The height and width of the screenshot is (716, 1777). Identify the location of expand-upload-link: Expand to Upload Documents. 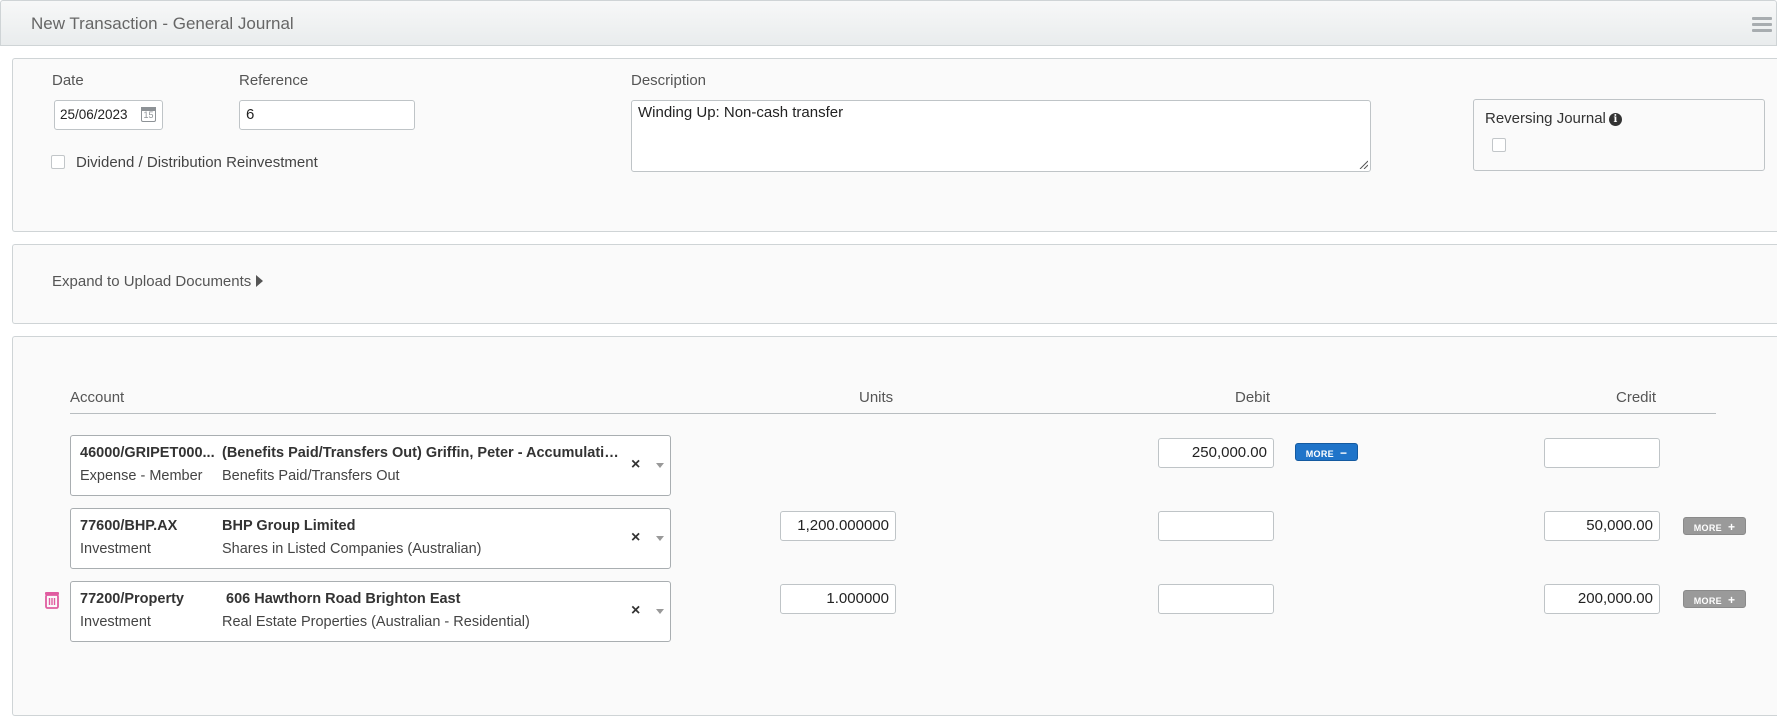
(158, 281).